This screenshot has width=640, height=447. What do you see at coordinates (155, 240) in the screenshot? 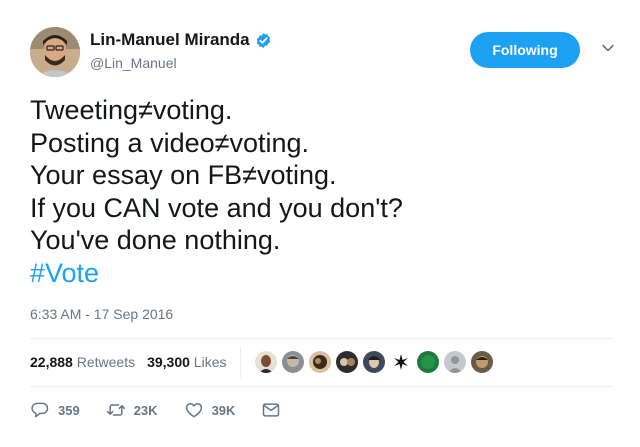
I see `tweet-text-line: You've done nothing.` at bounding box center [155, 240].